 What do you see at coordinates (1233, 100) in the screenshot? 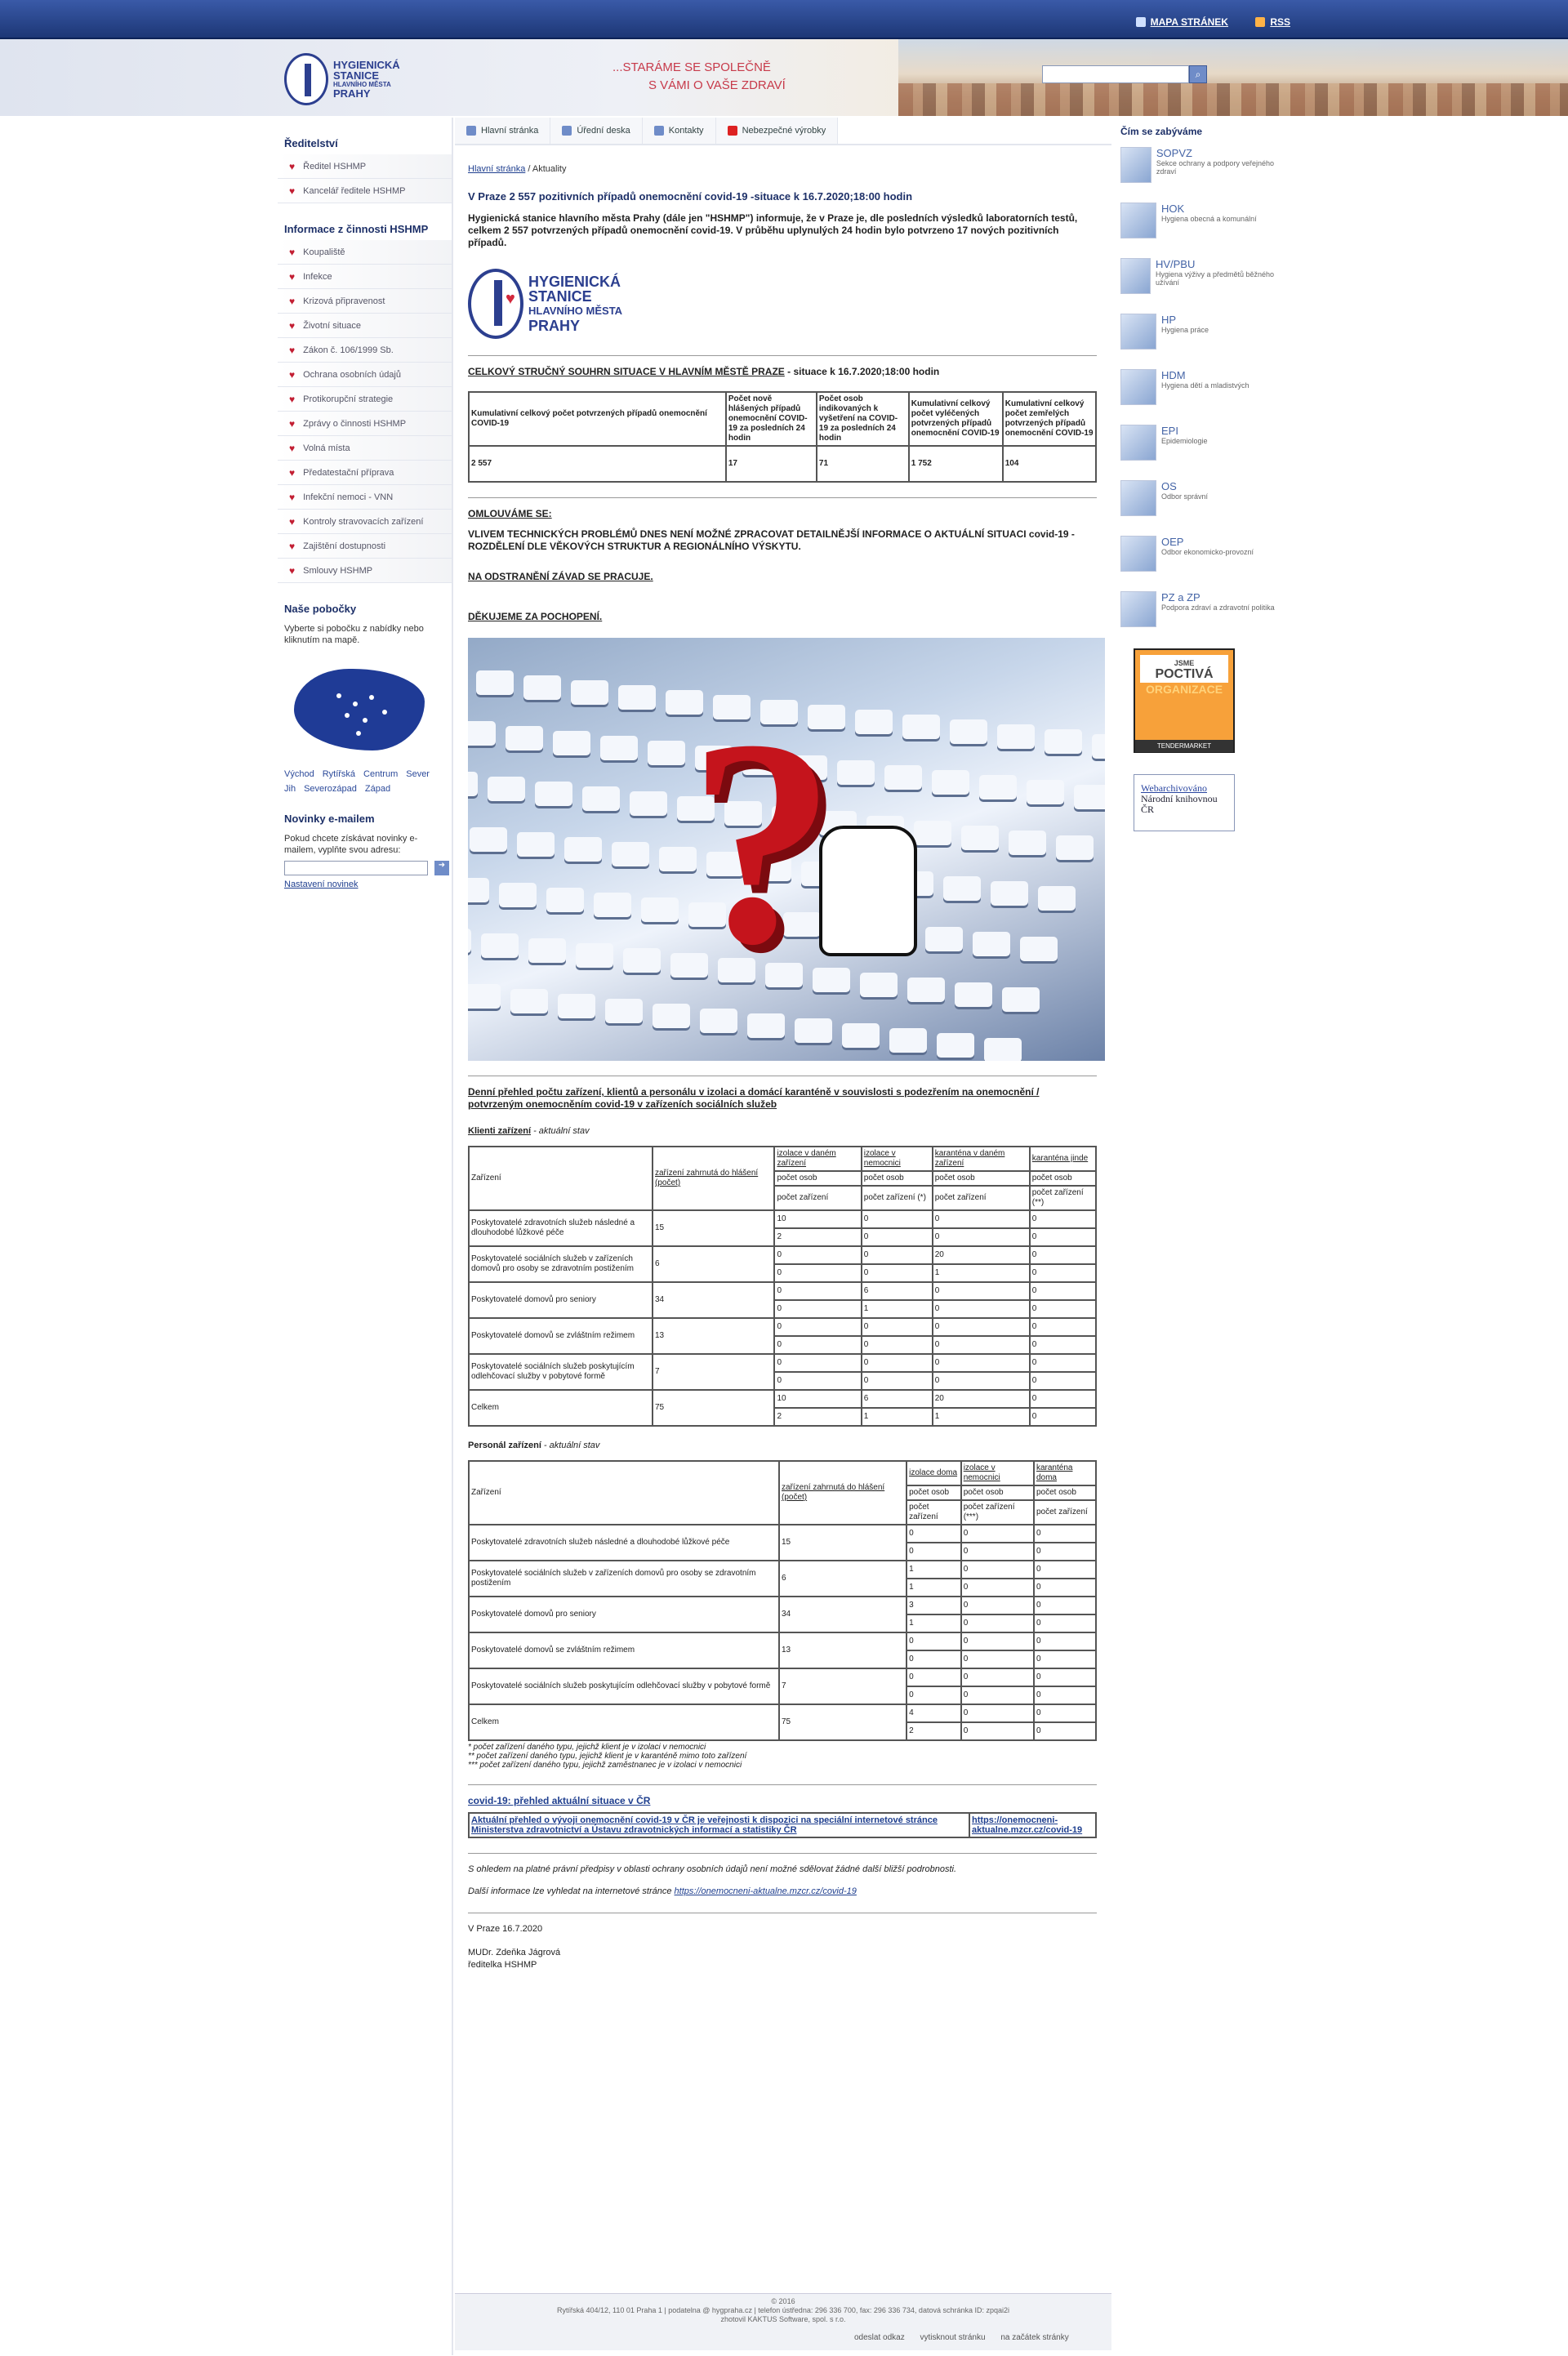
I see `panorama-roofs` at bounding box center [1233, 100].